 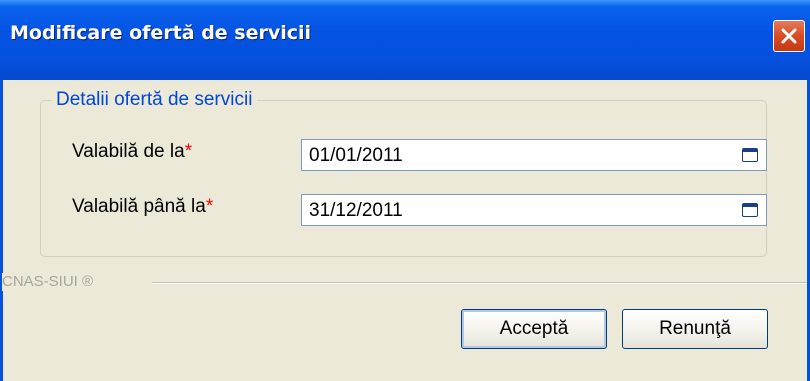 I want to click on groupbox-legend: Detalii ofertă de servicii, so click(x=154, y=100).